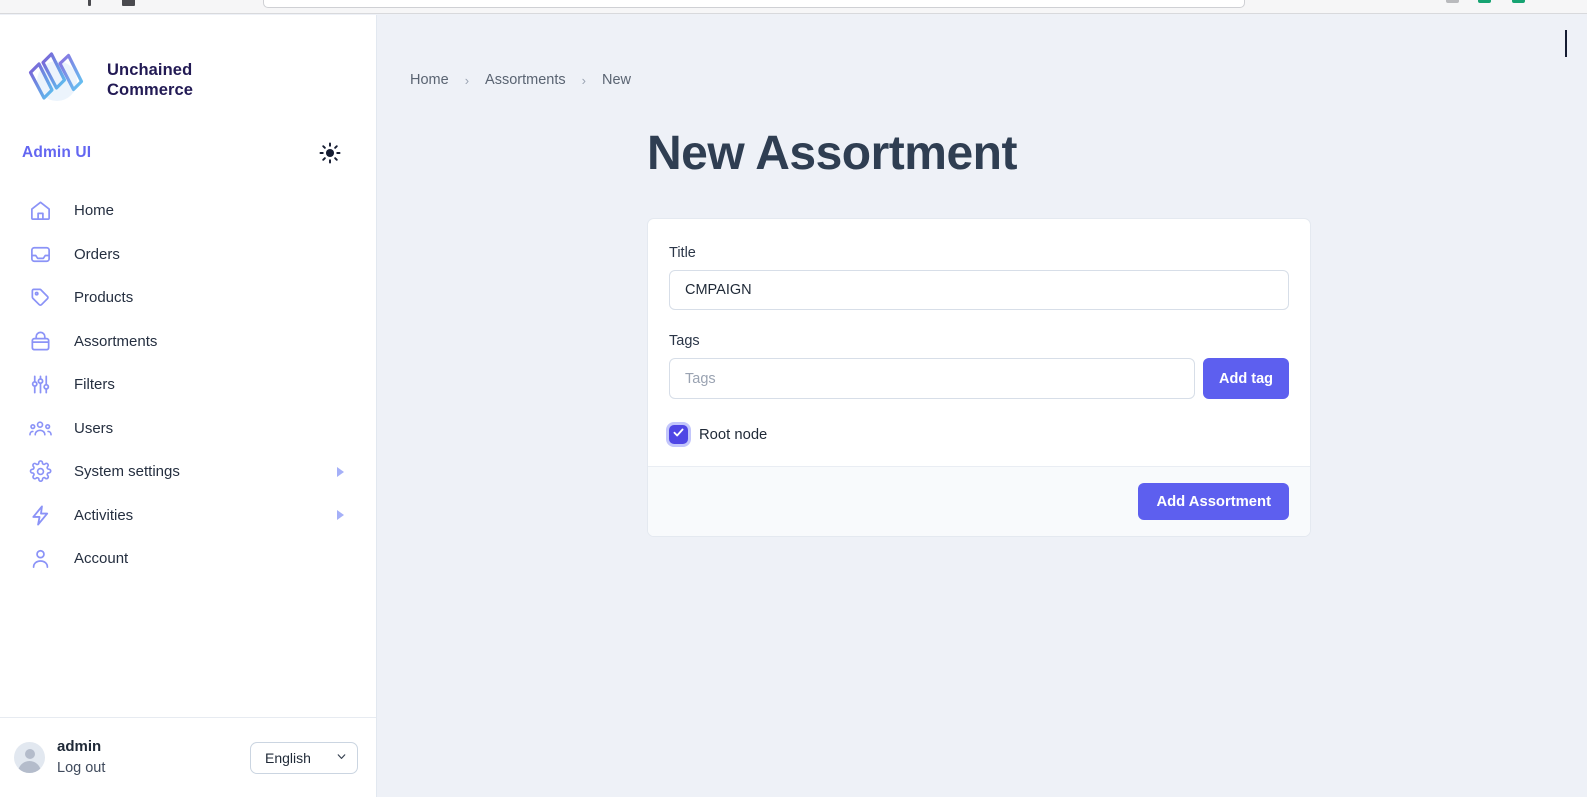  Describe the element at coordinates (104, 298) in the screenshot. I see `sidebar-item-label: Products` at that location.